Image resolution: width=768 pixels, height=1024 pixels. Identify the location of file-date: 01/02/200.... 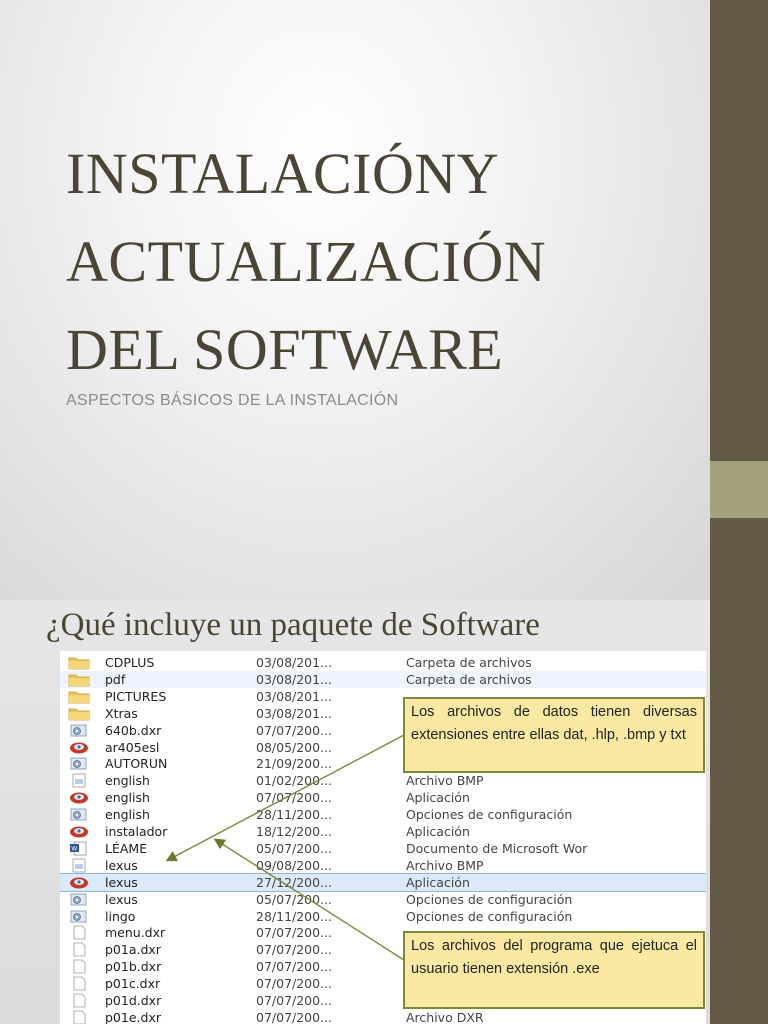
(294, 781).